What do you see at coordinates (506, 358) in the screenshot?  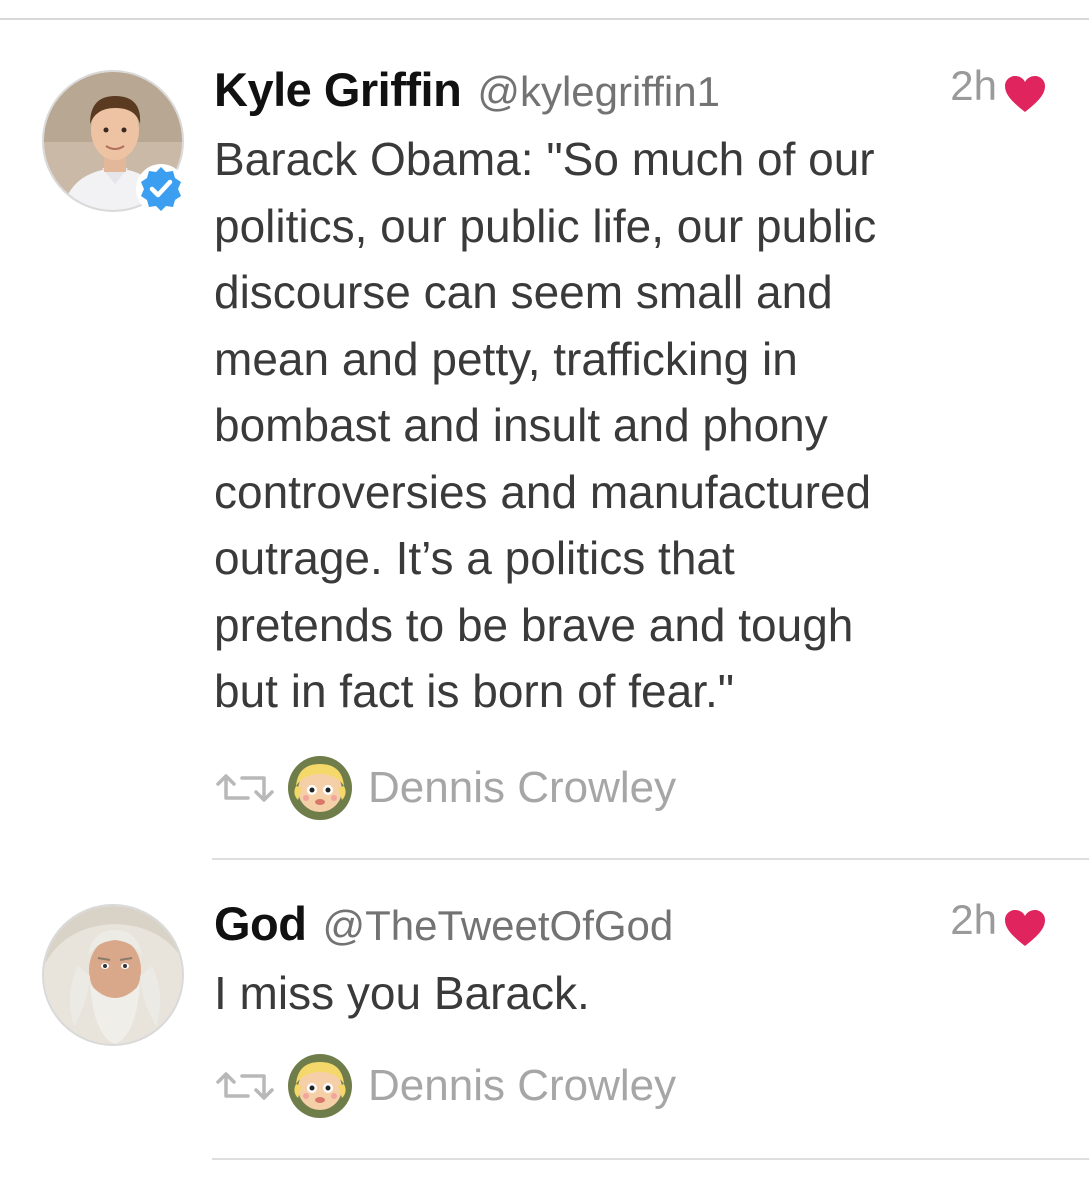 I see `tweet-text-line: mean and petty, trafficking in` at bounding box center [506, 358].